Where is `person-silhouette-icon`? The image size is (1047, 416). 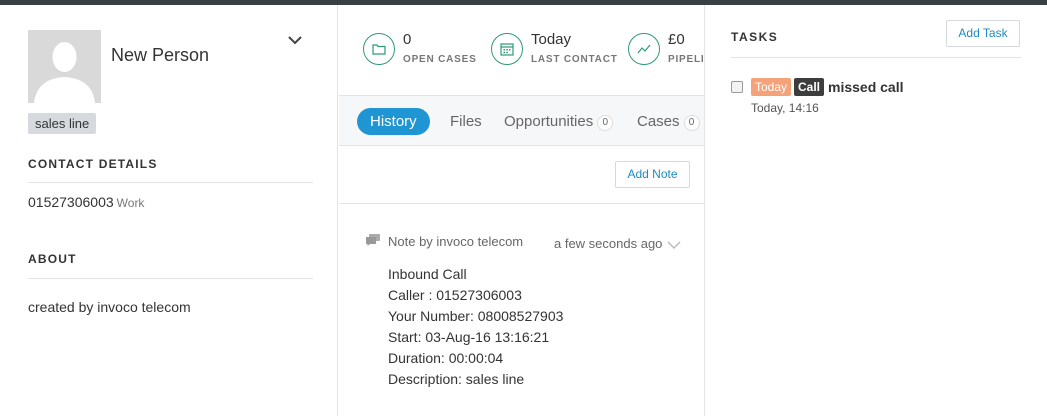 person-silhouette-icon is located at coordinates (64, 66).